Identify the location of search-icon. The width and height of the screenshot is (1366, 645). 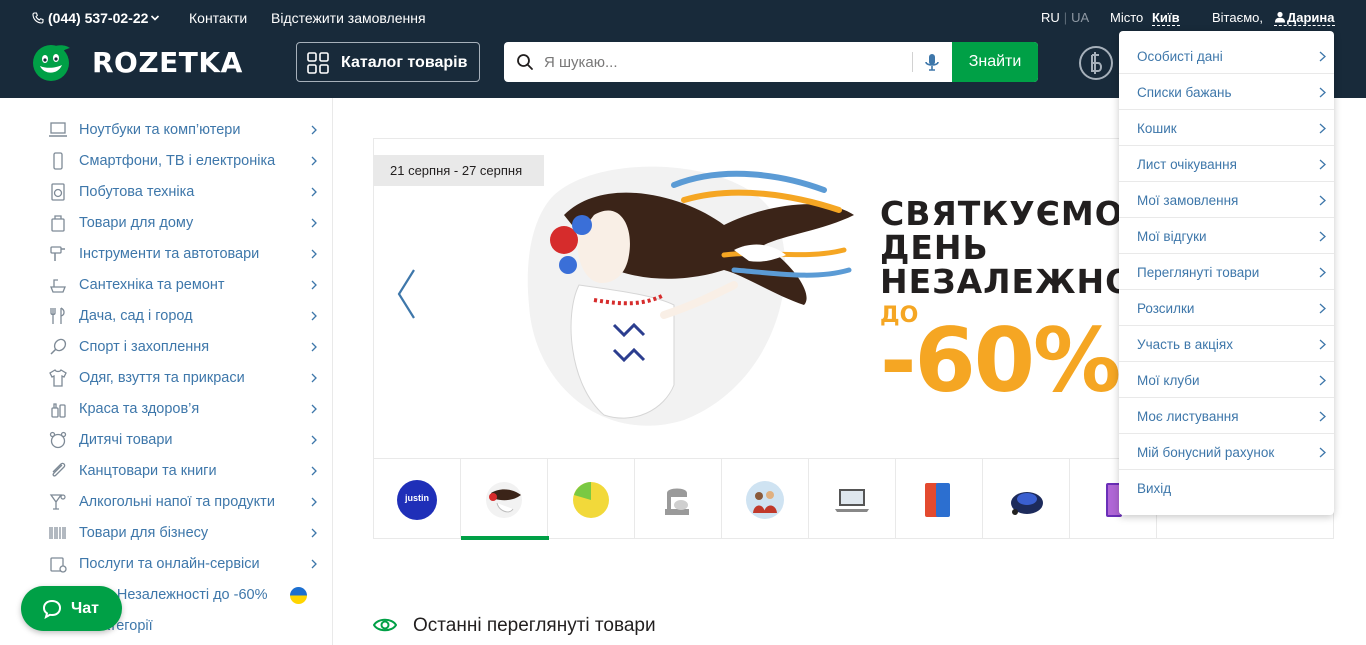
(525, 62).